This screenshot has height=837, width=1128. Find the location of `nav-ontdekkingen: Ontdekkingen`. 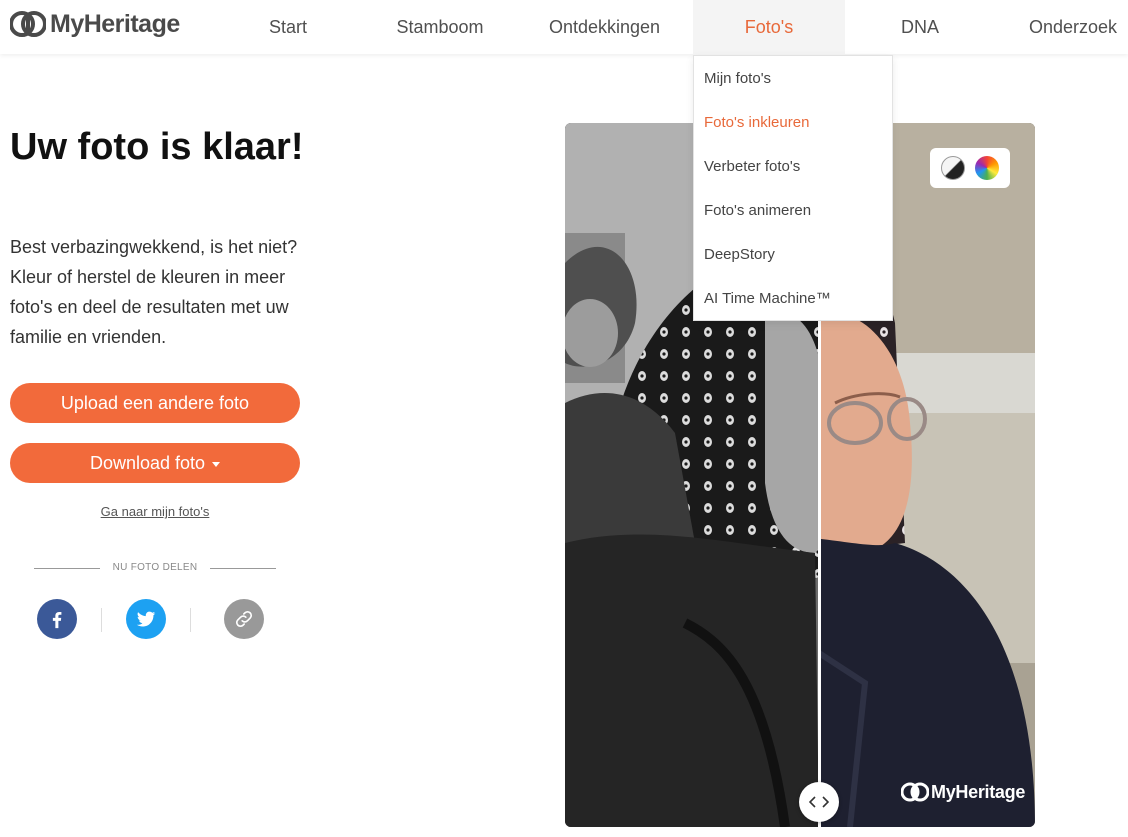

nav-ontdekkingen: Ontdekkingen is located at coordinates (604, 27).